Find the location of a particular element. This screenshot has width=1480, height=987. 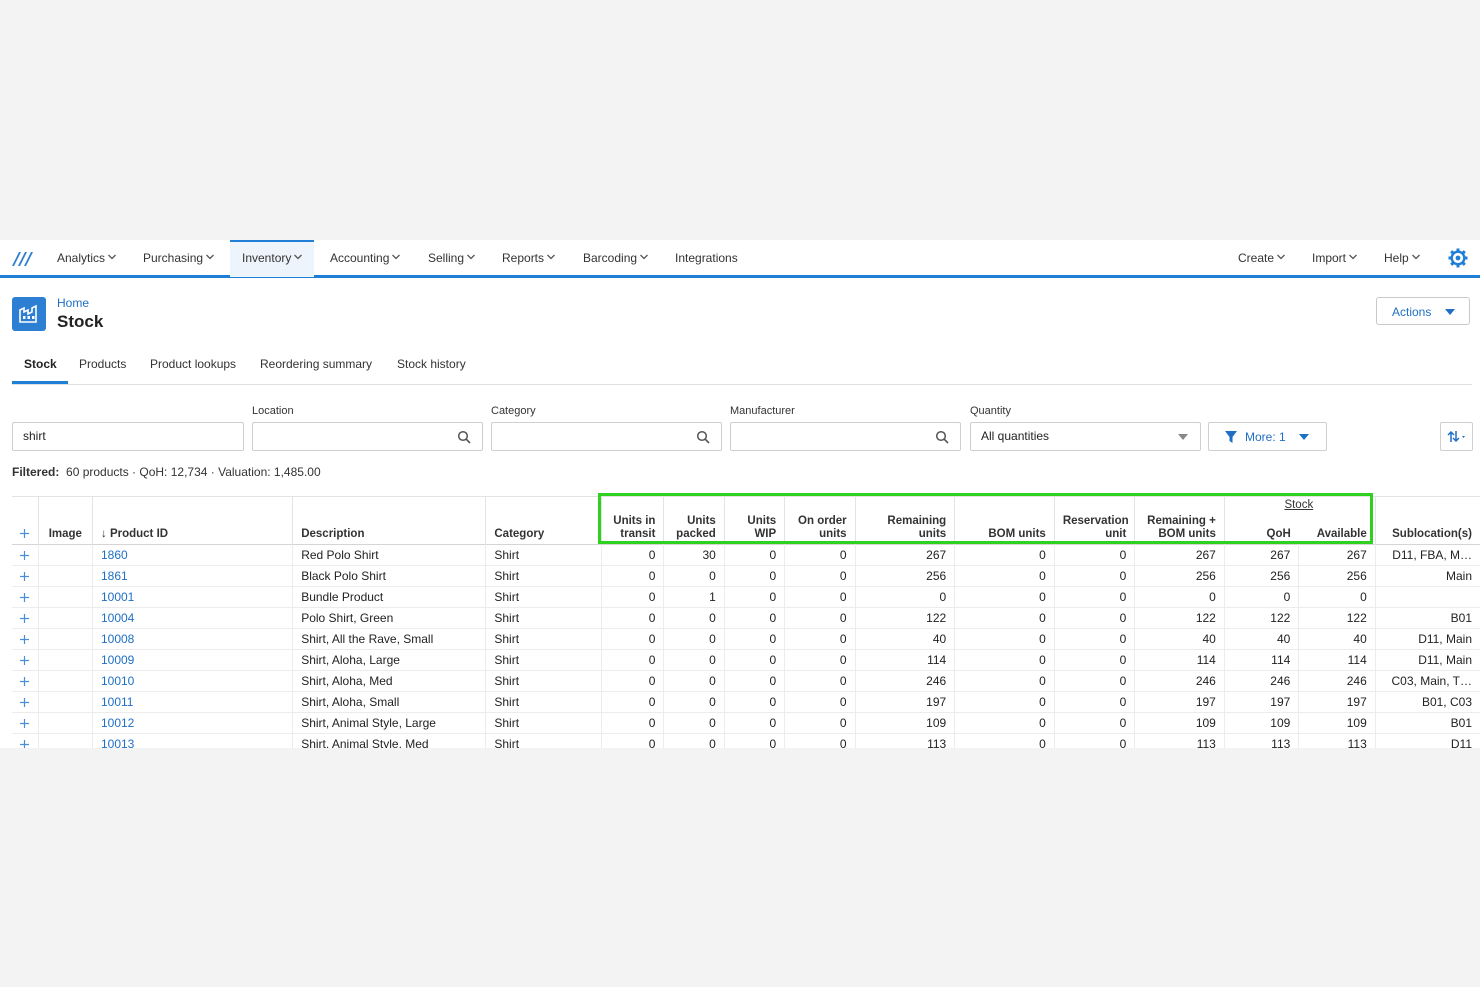

col-category: Category is located at coordinates (543, 520).